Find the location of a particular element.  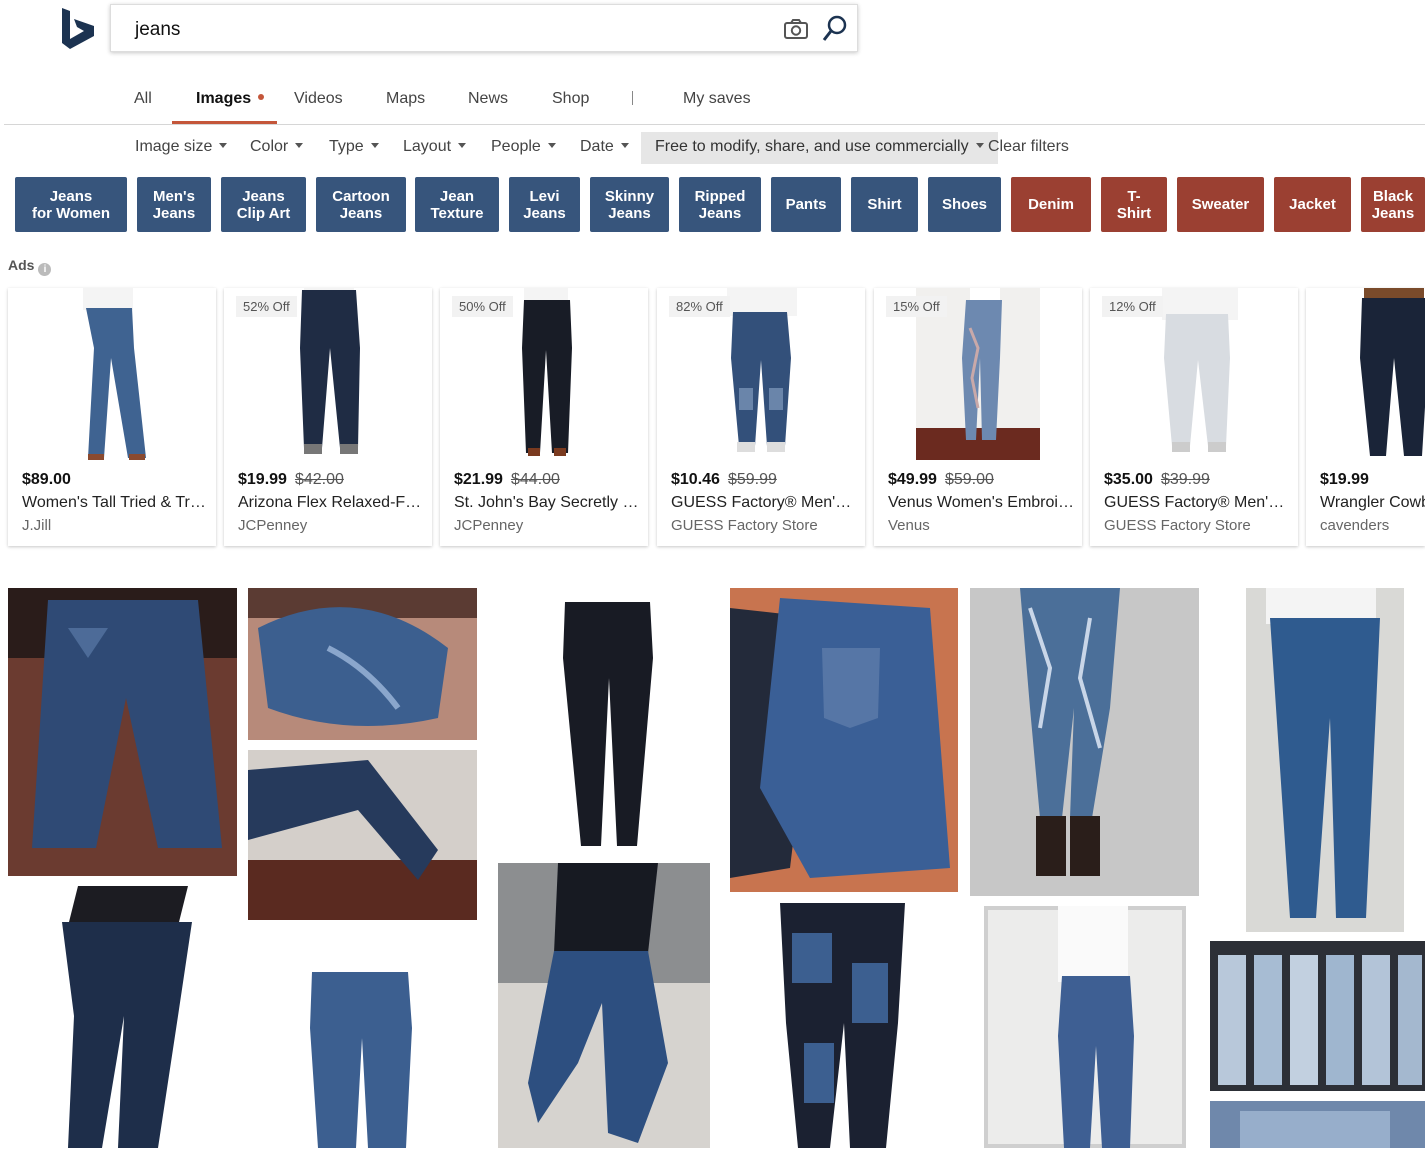

filter-type-label: Type is located at coordinates (346, 146).